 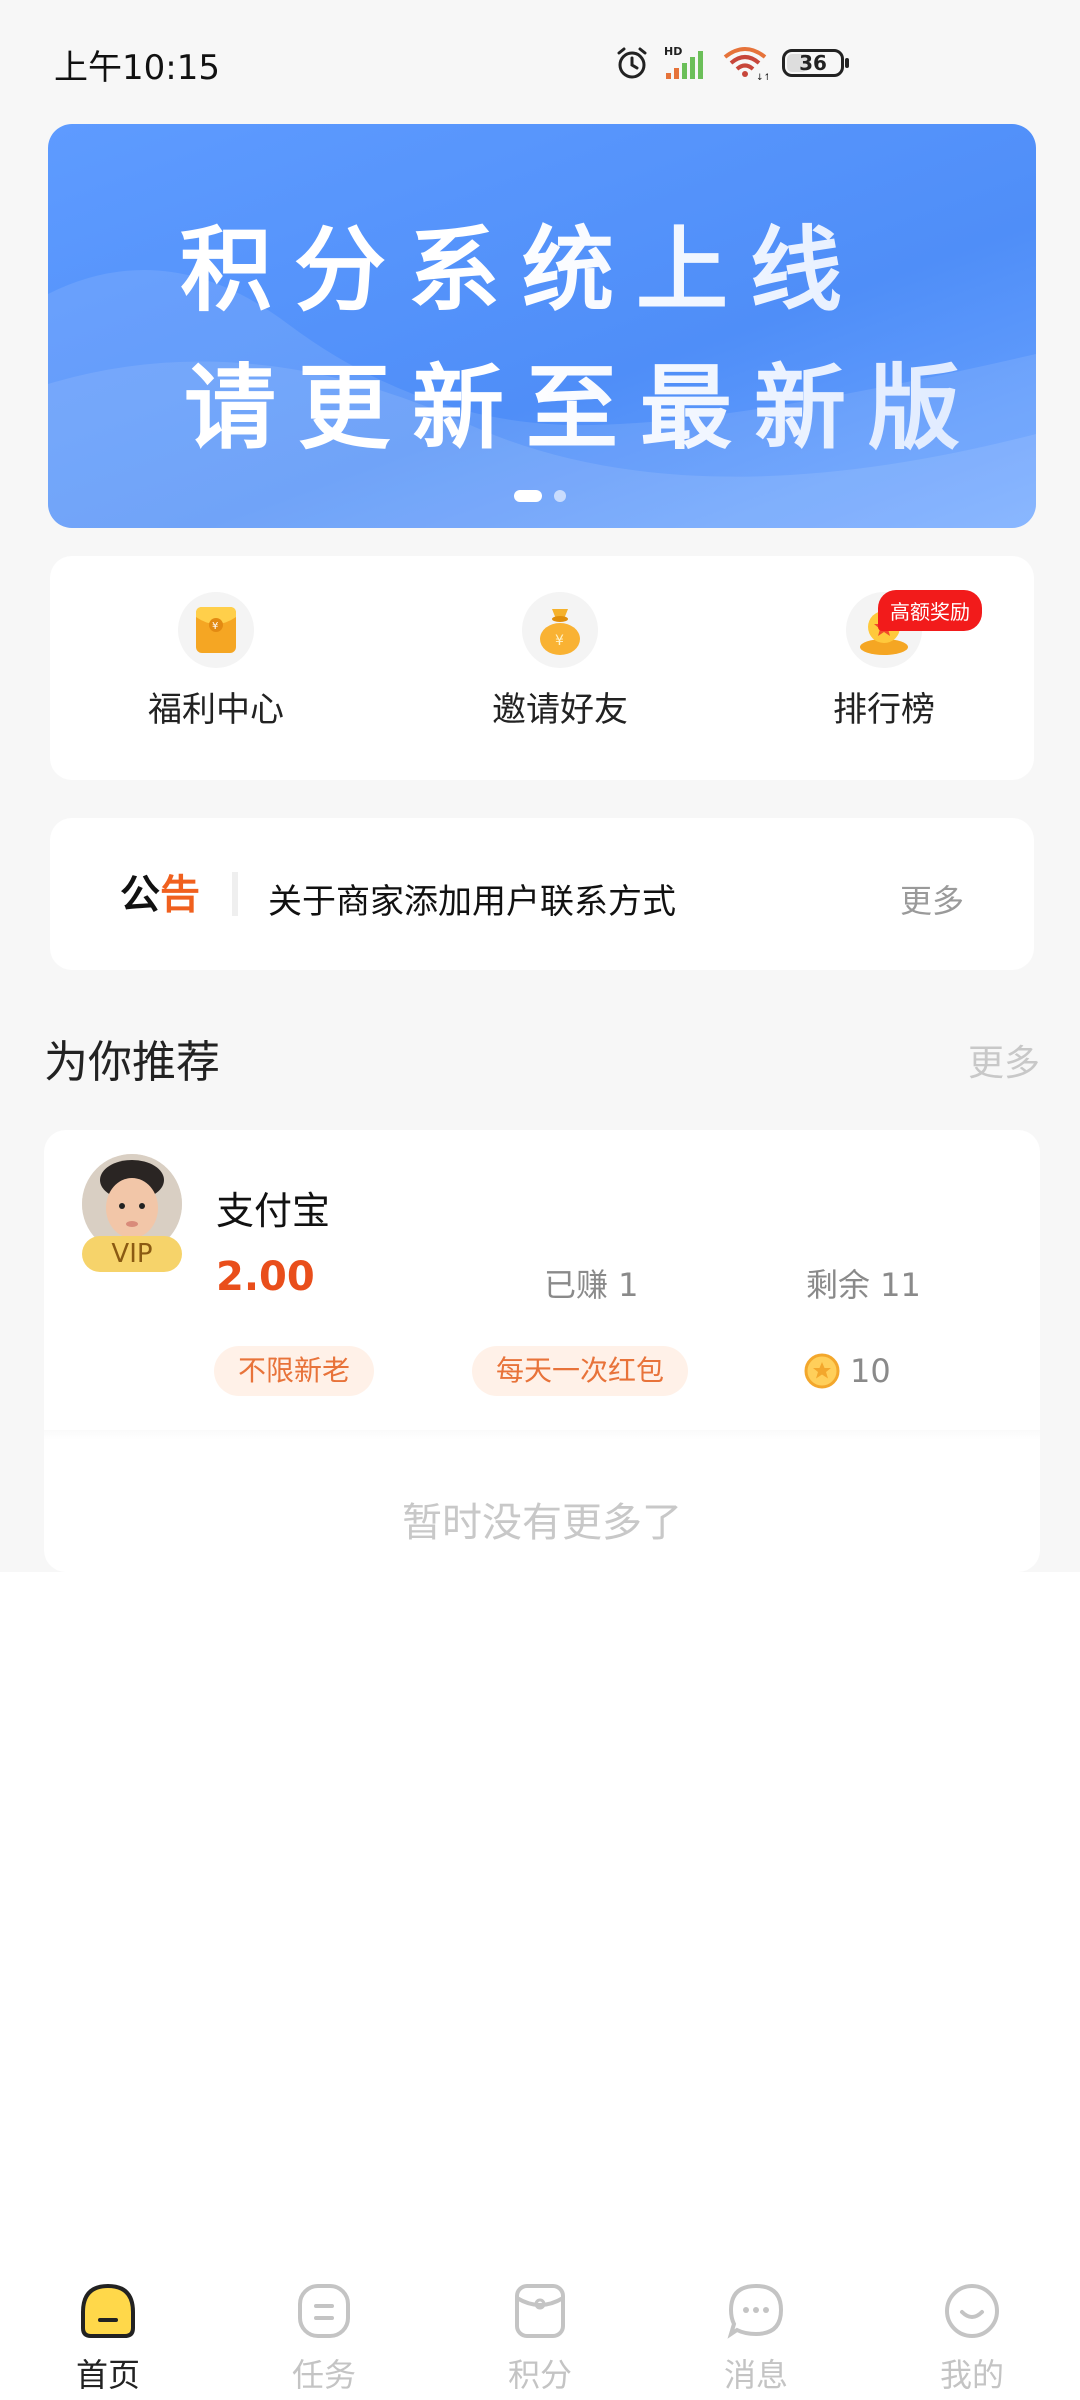 What do you see at coordinates (884, 710) in the screenshot?
I see `menu-label: 排行榜` at bounding box center [884, 710].